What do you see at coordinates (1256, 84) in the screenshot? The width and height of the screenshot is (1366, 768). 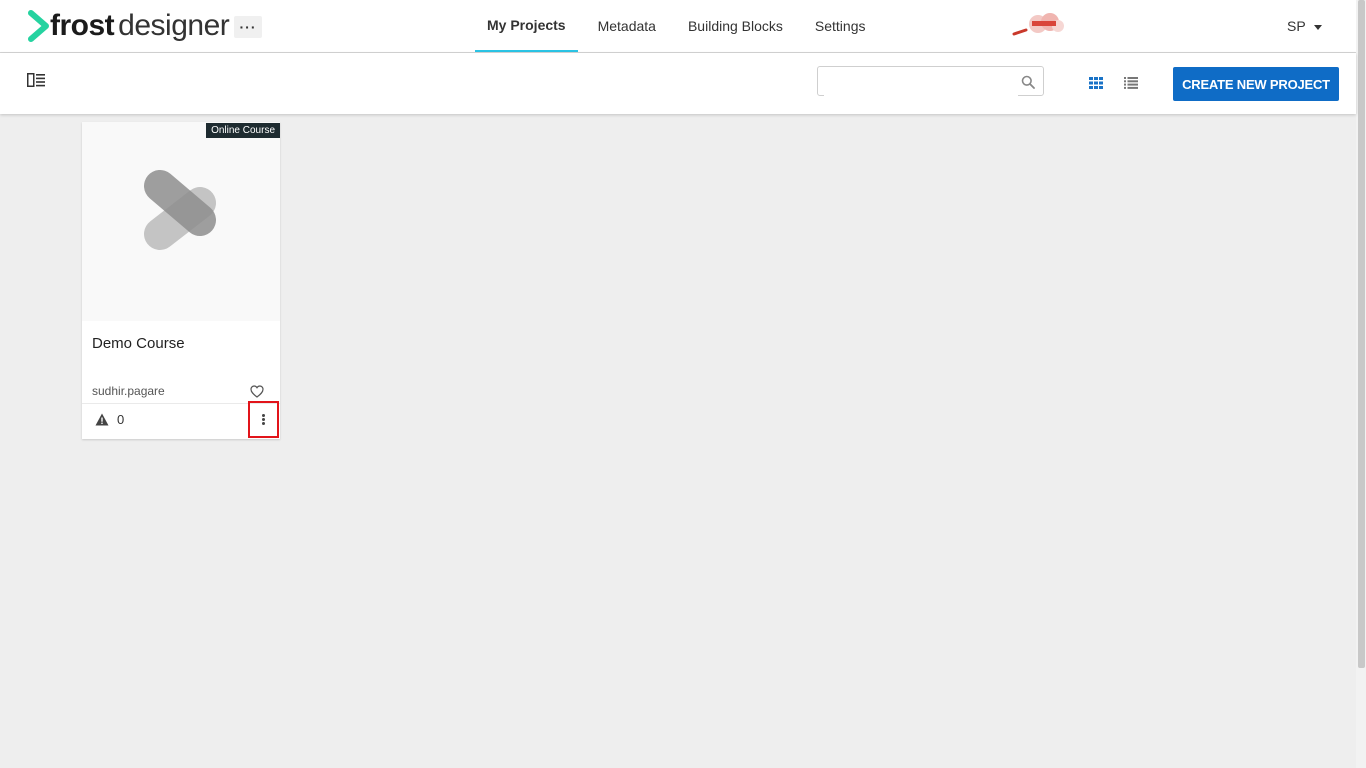 I see `create-new-project-button: CREATE NEW PROJECT` at bounding box center [1256, 84].